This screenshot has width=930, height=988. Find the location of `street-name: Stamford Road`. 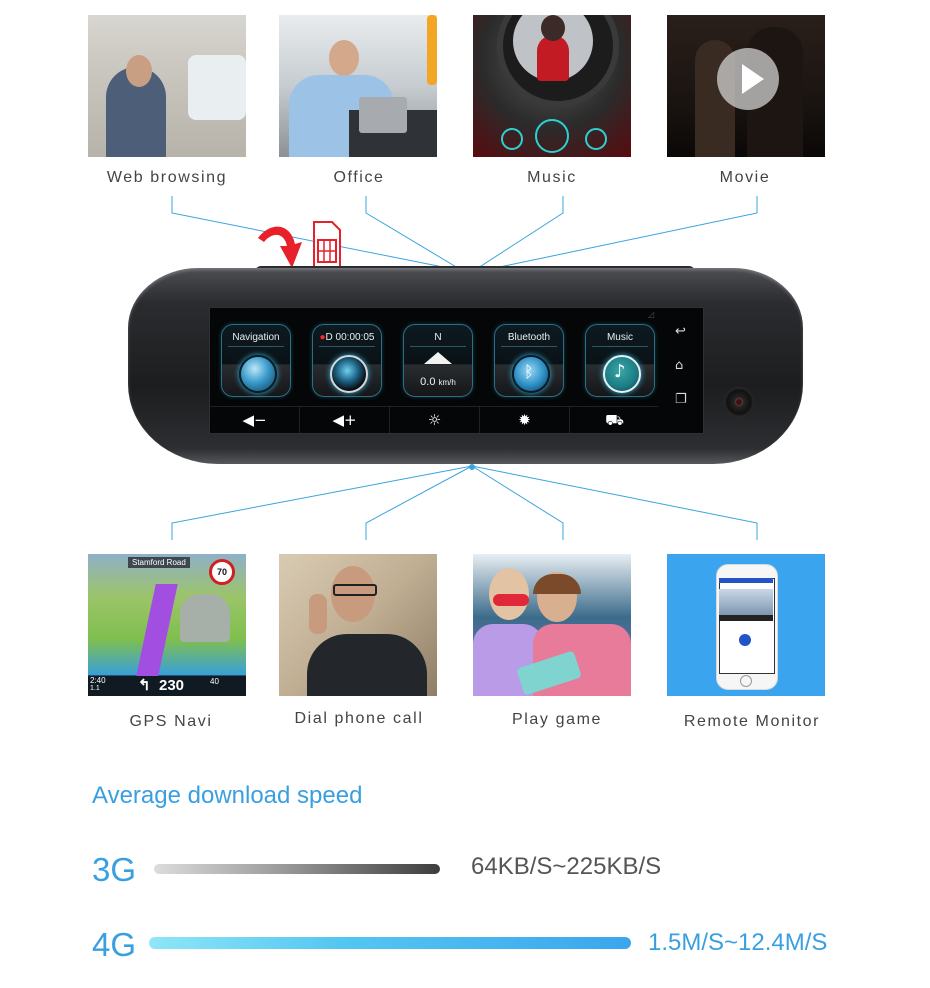

street-name: Stamford Road is located at coordinates (159, 562).